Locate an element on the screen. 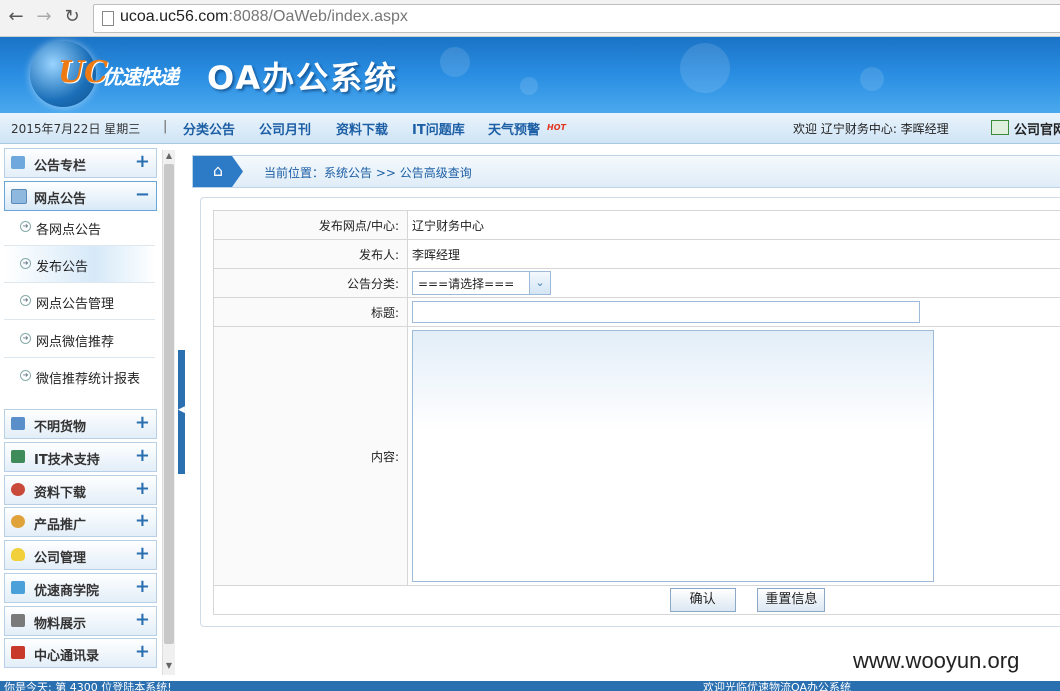 The height and width of the screenshot is (691, 1060). home-button: ⌂ is located at coordinates (218, 171).